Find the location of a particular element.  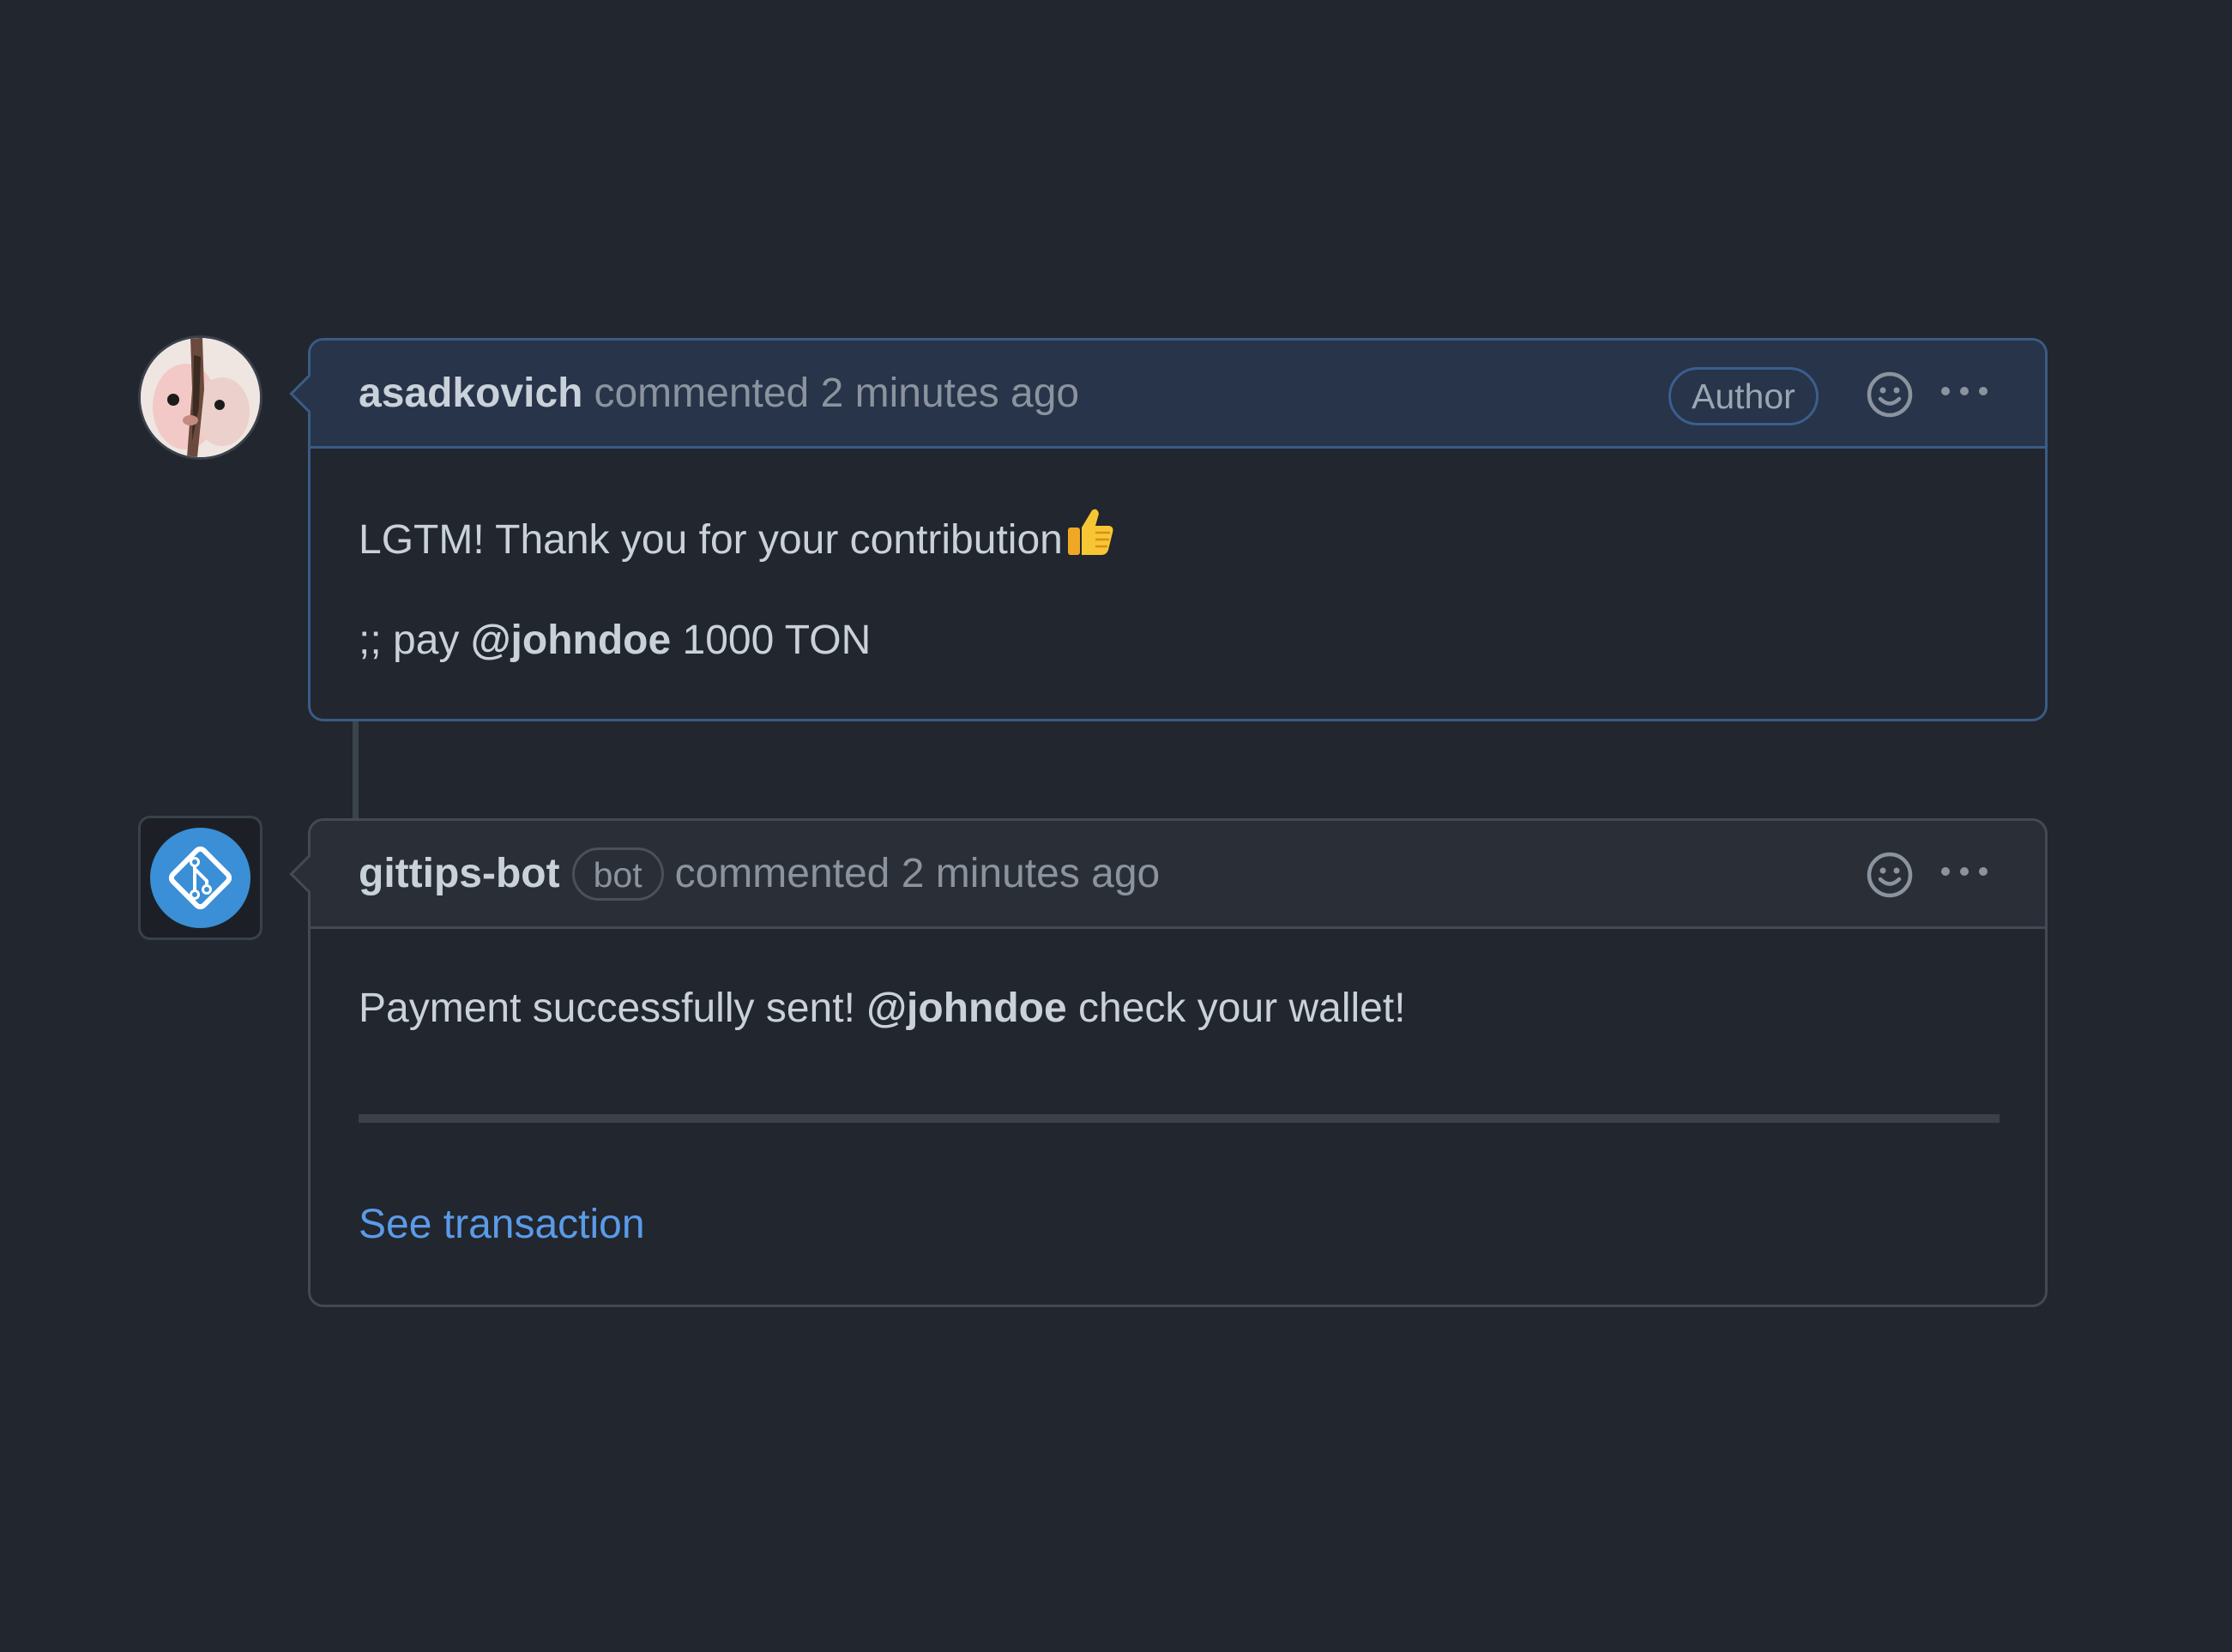

pay-command-line: ;; pay @johndoe 1000 TON is located at coordinates (615, 640).